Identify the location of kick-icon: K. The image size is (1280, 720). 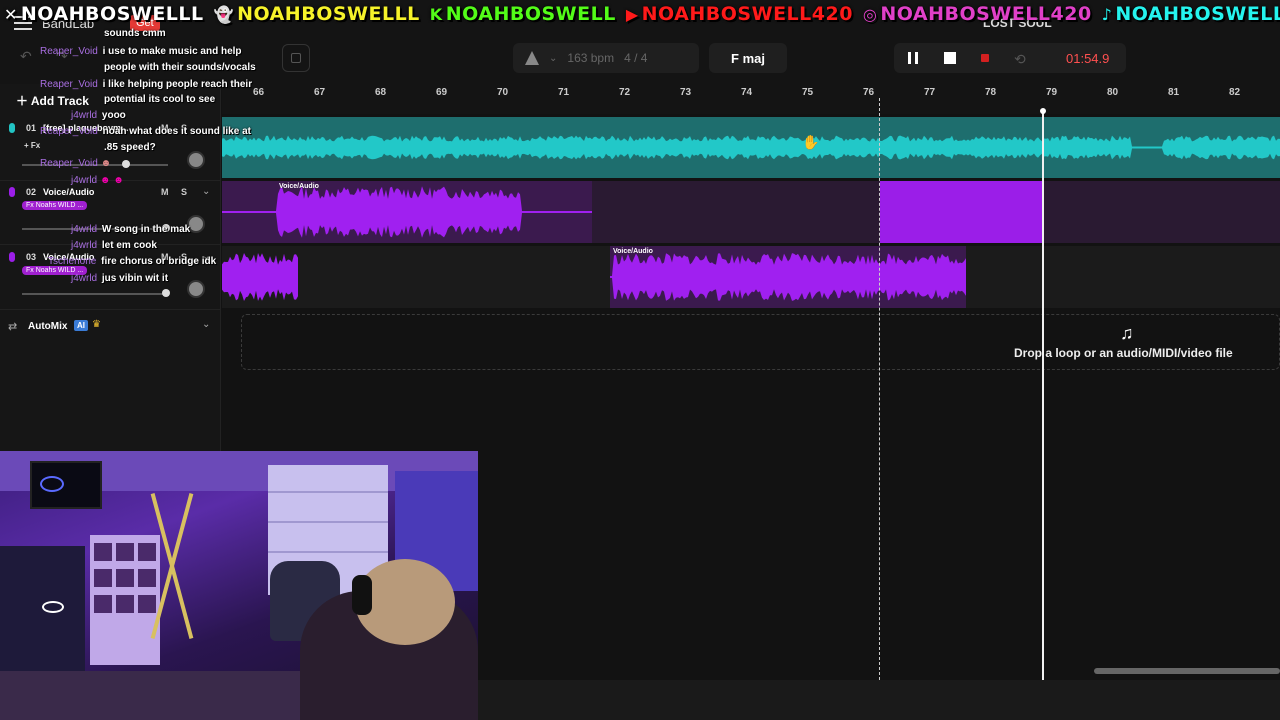
(436, 14).